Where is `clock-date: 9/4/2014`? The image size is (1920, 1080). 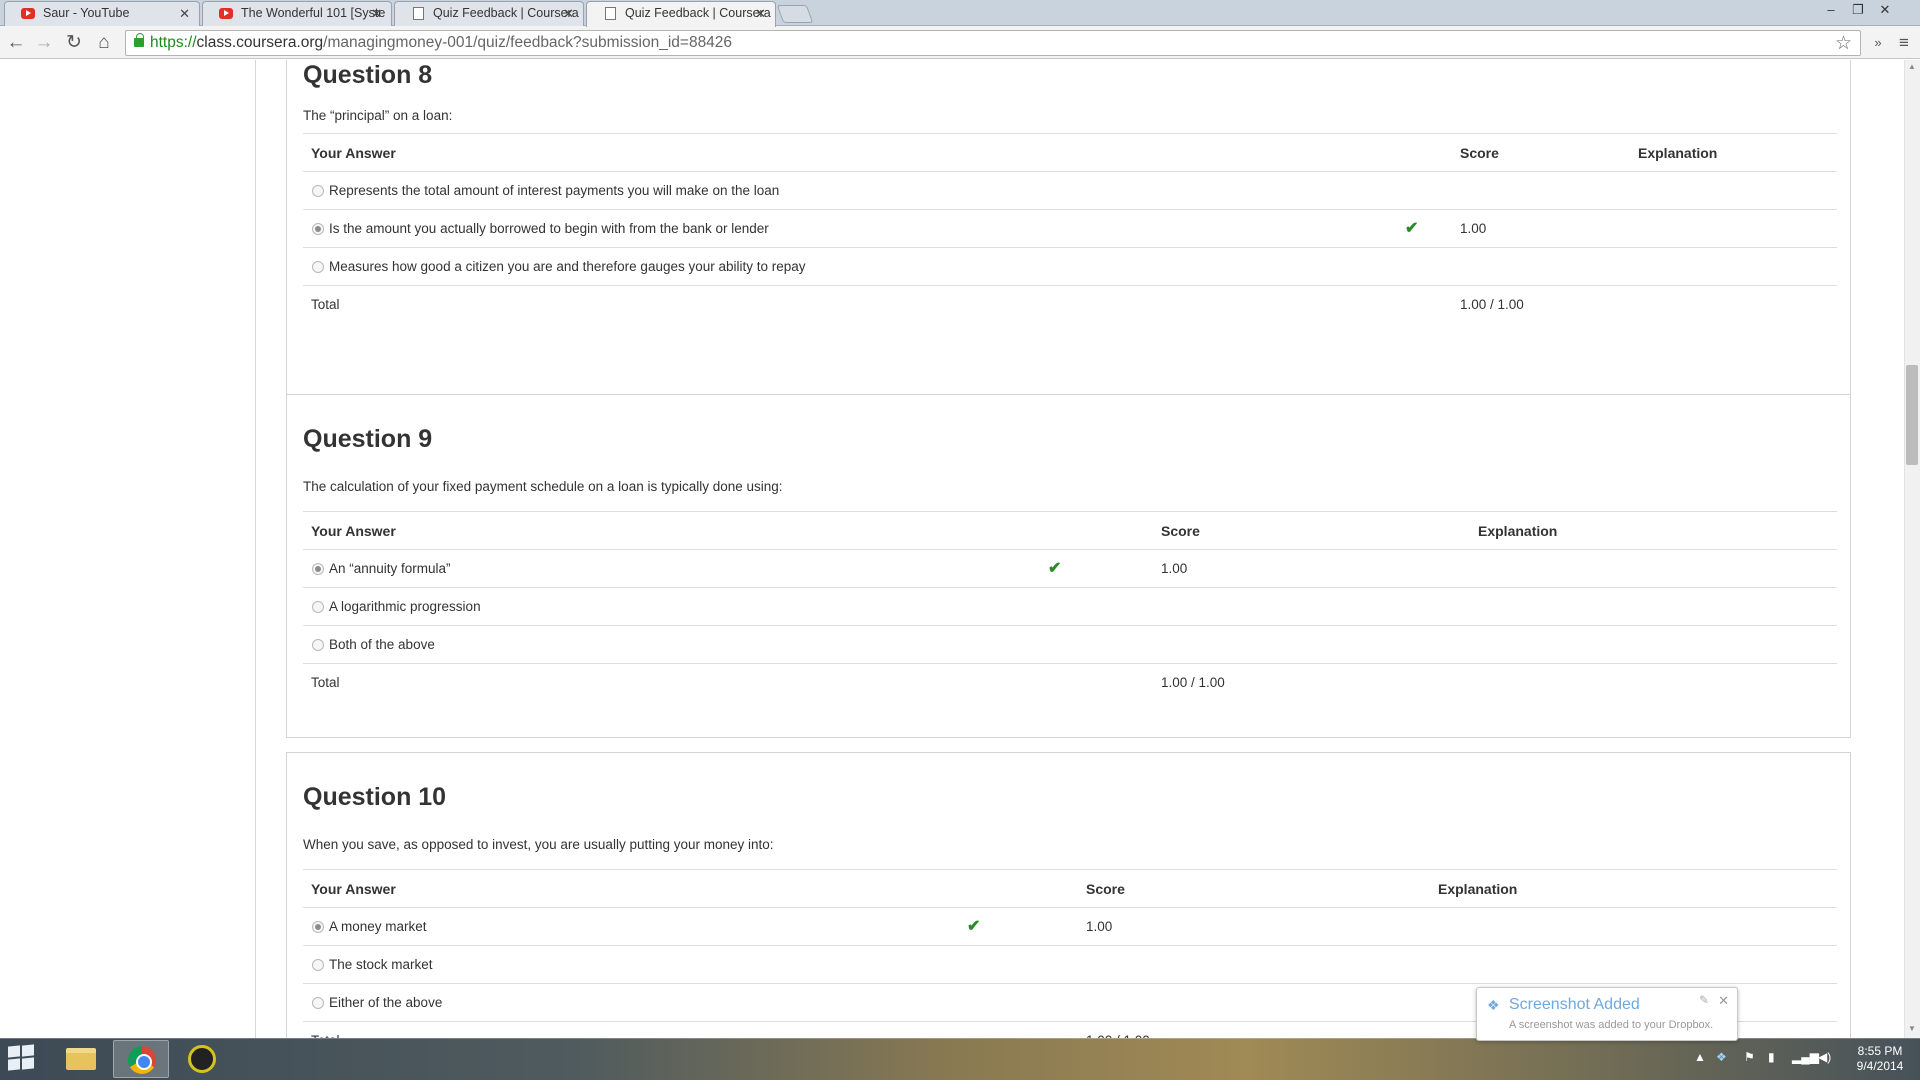 clock-date: 9/4/2014 is located at coordinates (1880, 1066).